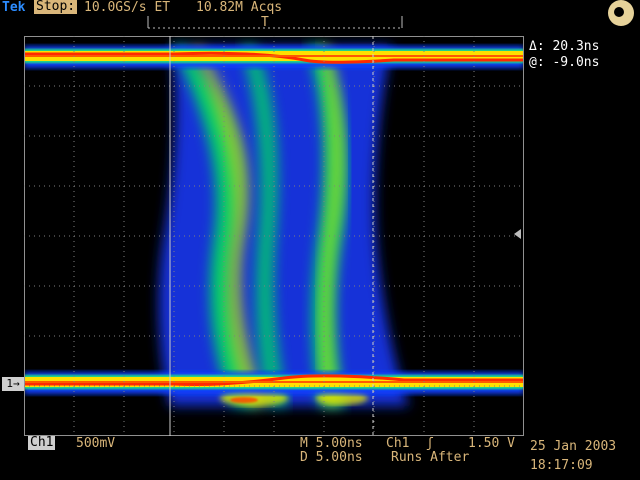 This screenshot has height=480, width=640. I want to click on time-readout: 18:17:09, so click(561, 465).